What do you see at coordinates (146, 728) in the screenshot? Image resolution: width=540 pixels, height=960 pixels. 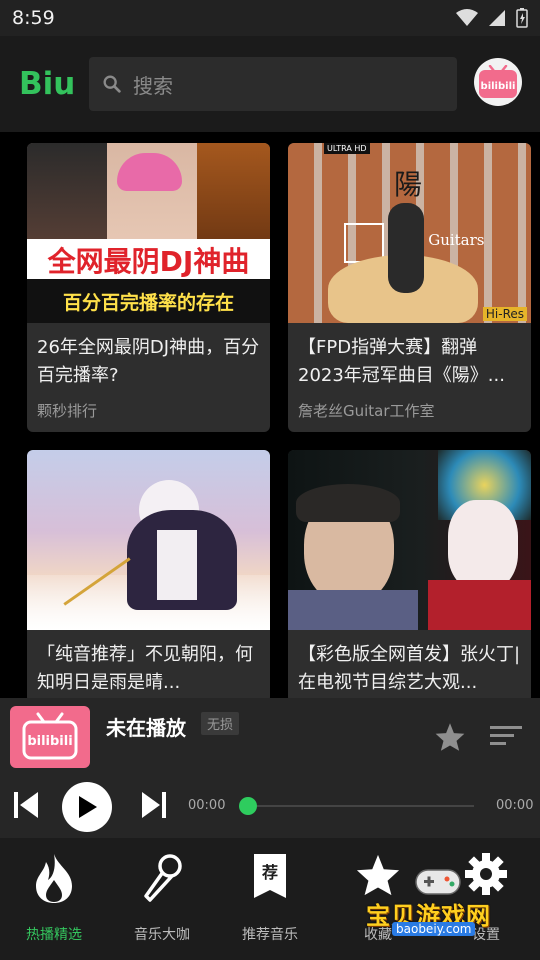 I see `now-playing-title: 未在播放` at bounding box center [146, 728].